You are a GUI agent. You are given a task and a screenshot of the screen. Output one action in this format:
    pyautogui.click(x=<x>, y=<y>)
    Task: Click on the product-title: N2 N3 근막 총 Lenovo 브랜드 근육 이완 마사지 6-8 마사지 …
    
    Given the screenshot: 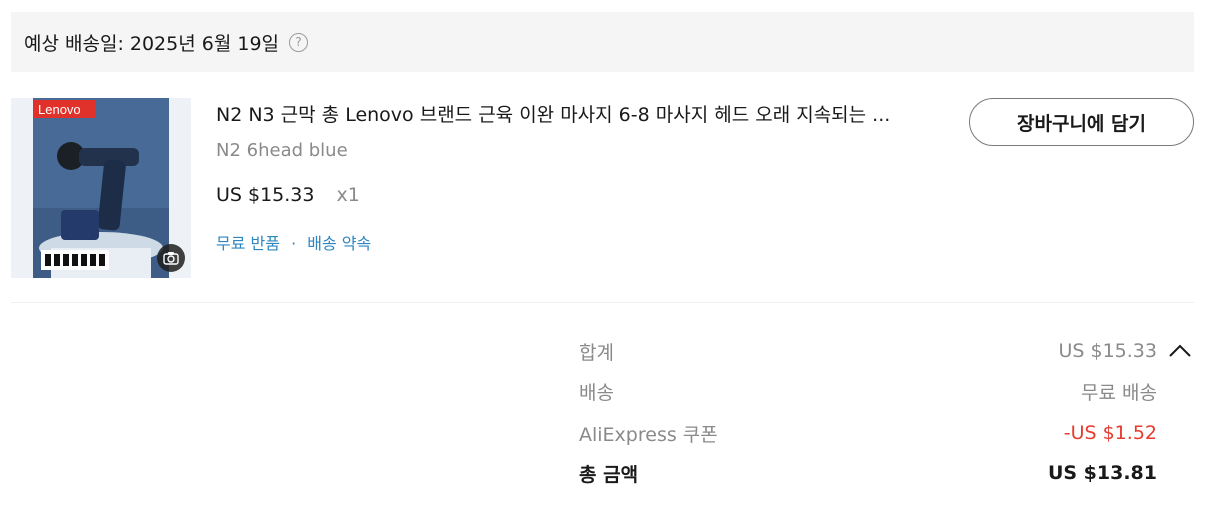 What is the action you would take?
    pyautogui.click(x=576, y=113)
    